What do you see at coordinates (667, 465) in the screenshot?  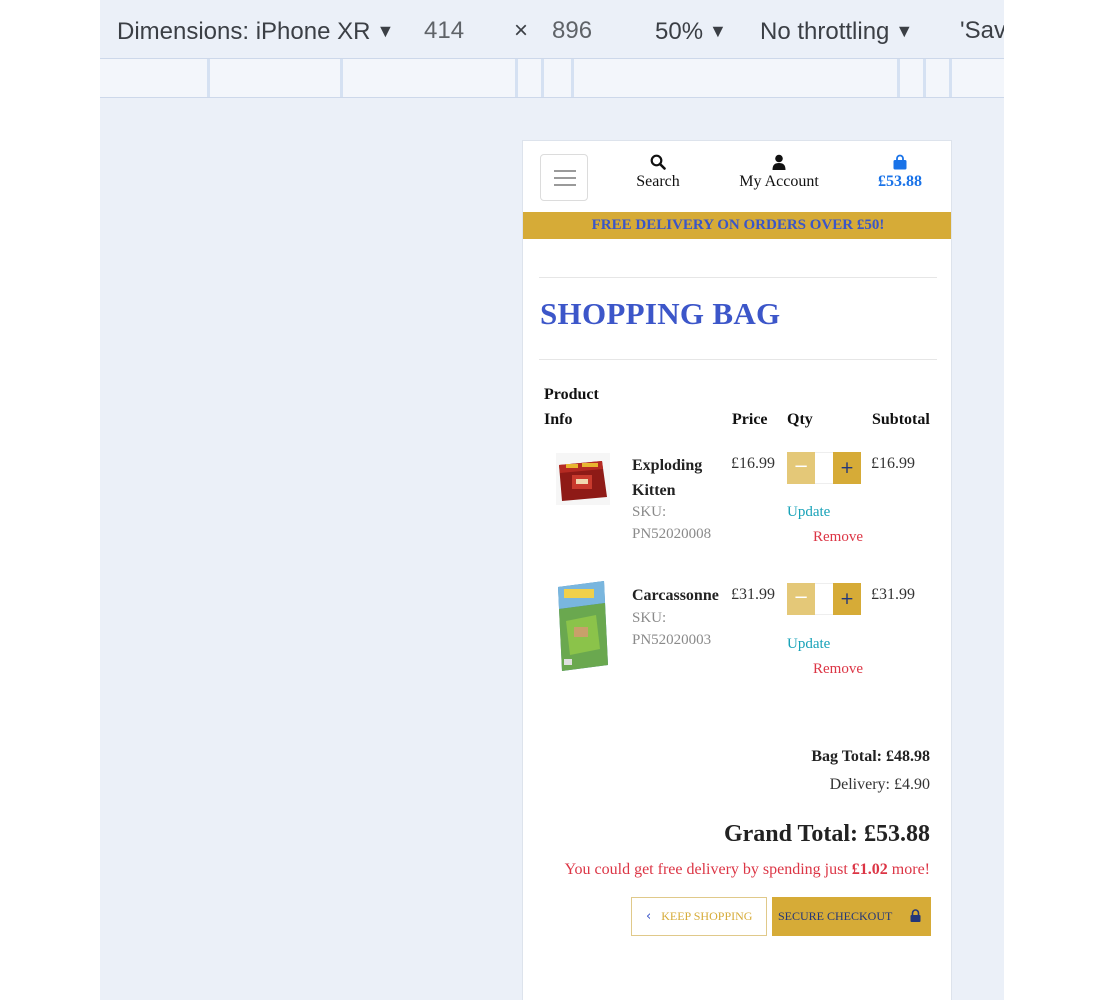 I see `product-name-line1: Exploding` at bounding box center [667, 465].